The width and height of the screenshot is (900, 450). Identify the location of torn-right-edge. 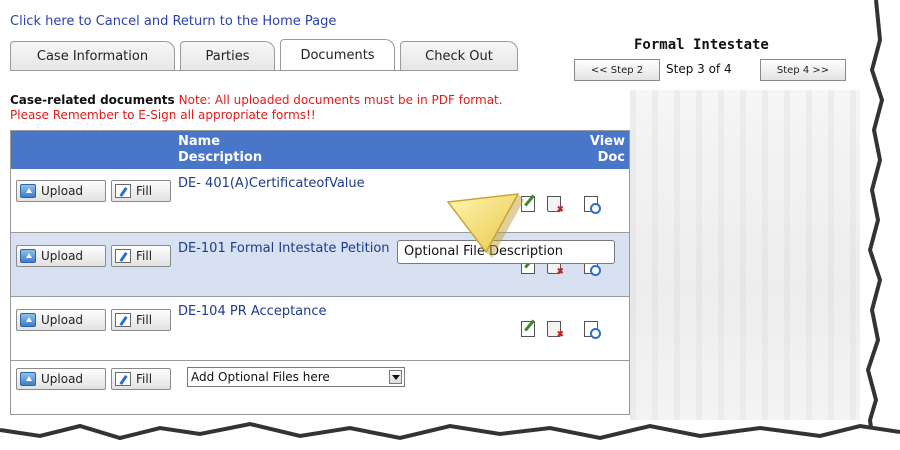
(882, 225).